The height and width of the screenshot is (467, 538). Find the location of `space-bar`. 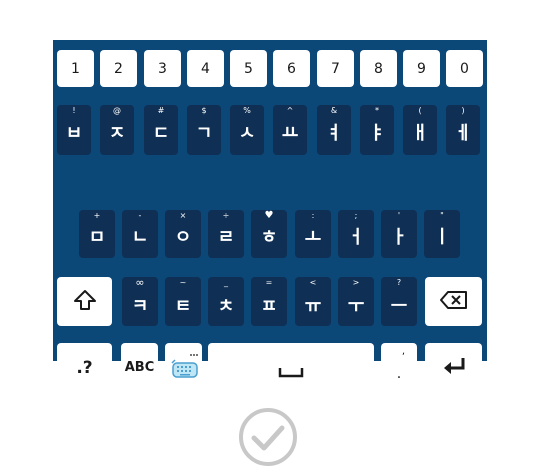

space-bar is located at coordinates (291, 367).